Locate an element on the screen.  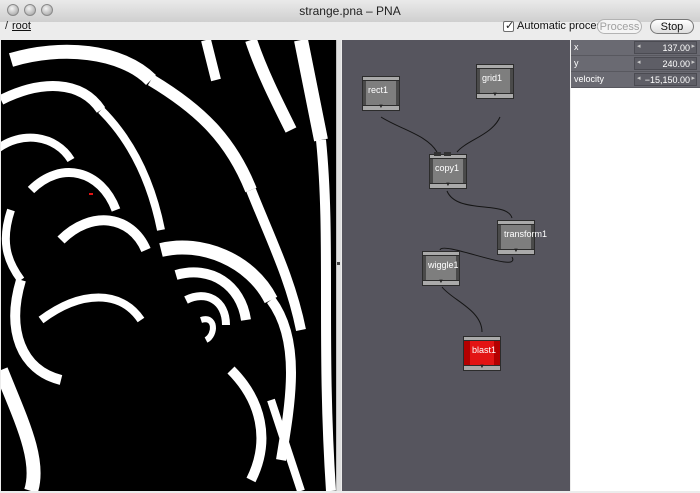
stop-button: Stop is located at coordinates (672, 26).